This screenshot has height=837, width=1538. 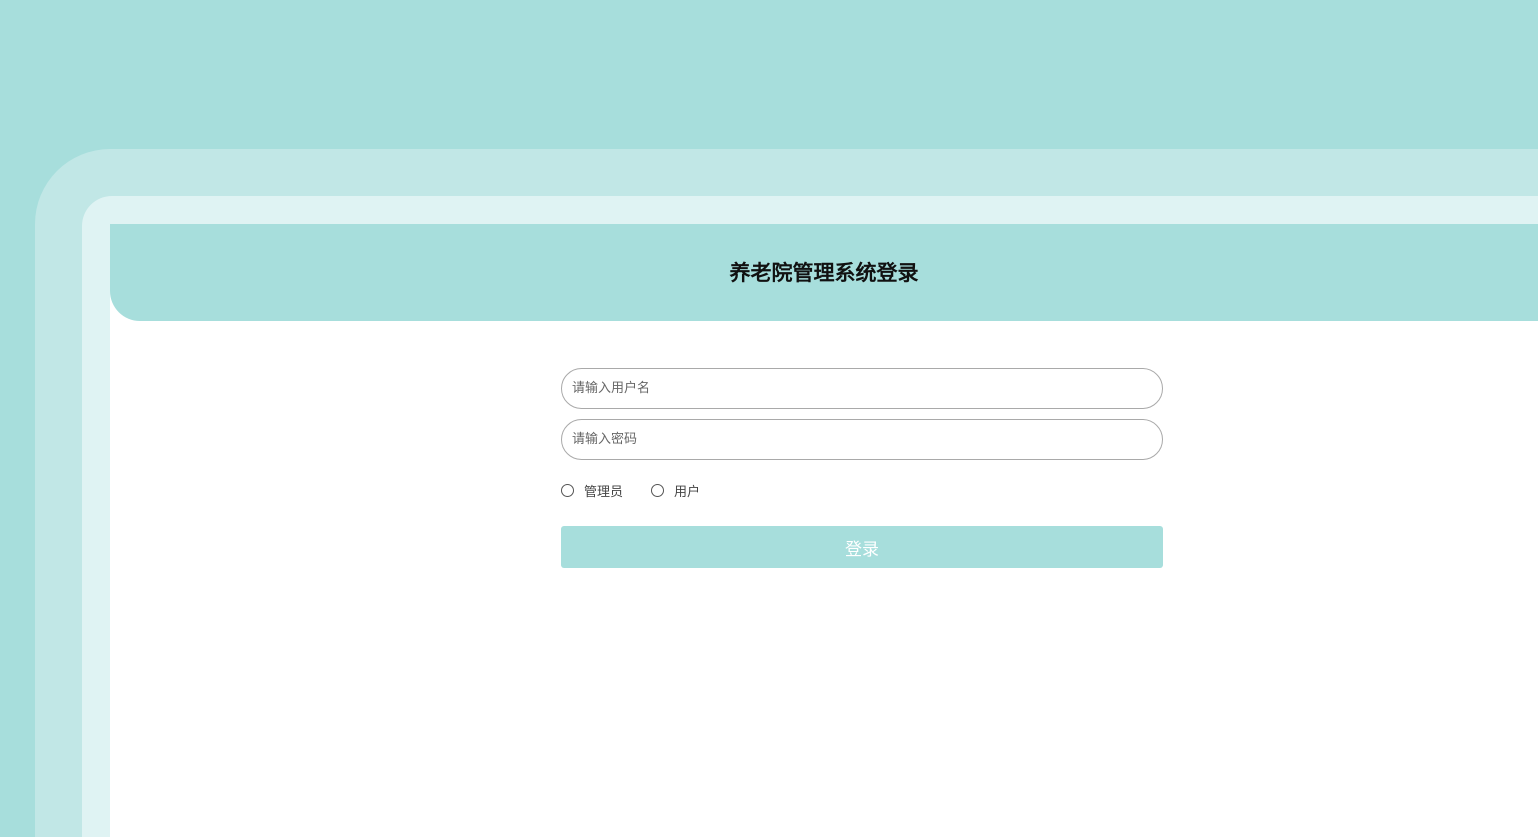 I want to click on page-title: 养老院管理系统登录, so click(x=824, y=272).